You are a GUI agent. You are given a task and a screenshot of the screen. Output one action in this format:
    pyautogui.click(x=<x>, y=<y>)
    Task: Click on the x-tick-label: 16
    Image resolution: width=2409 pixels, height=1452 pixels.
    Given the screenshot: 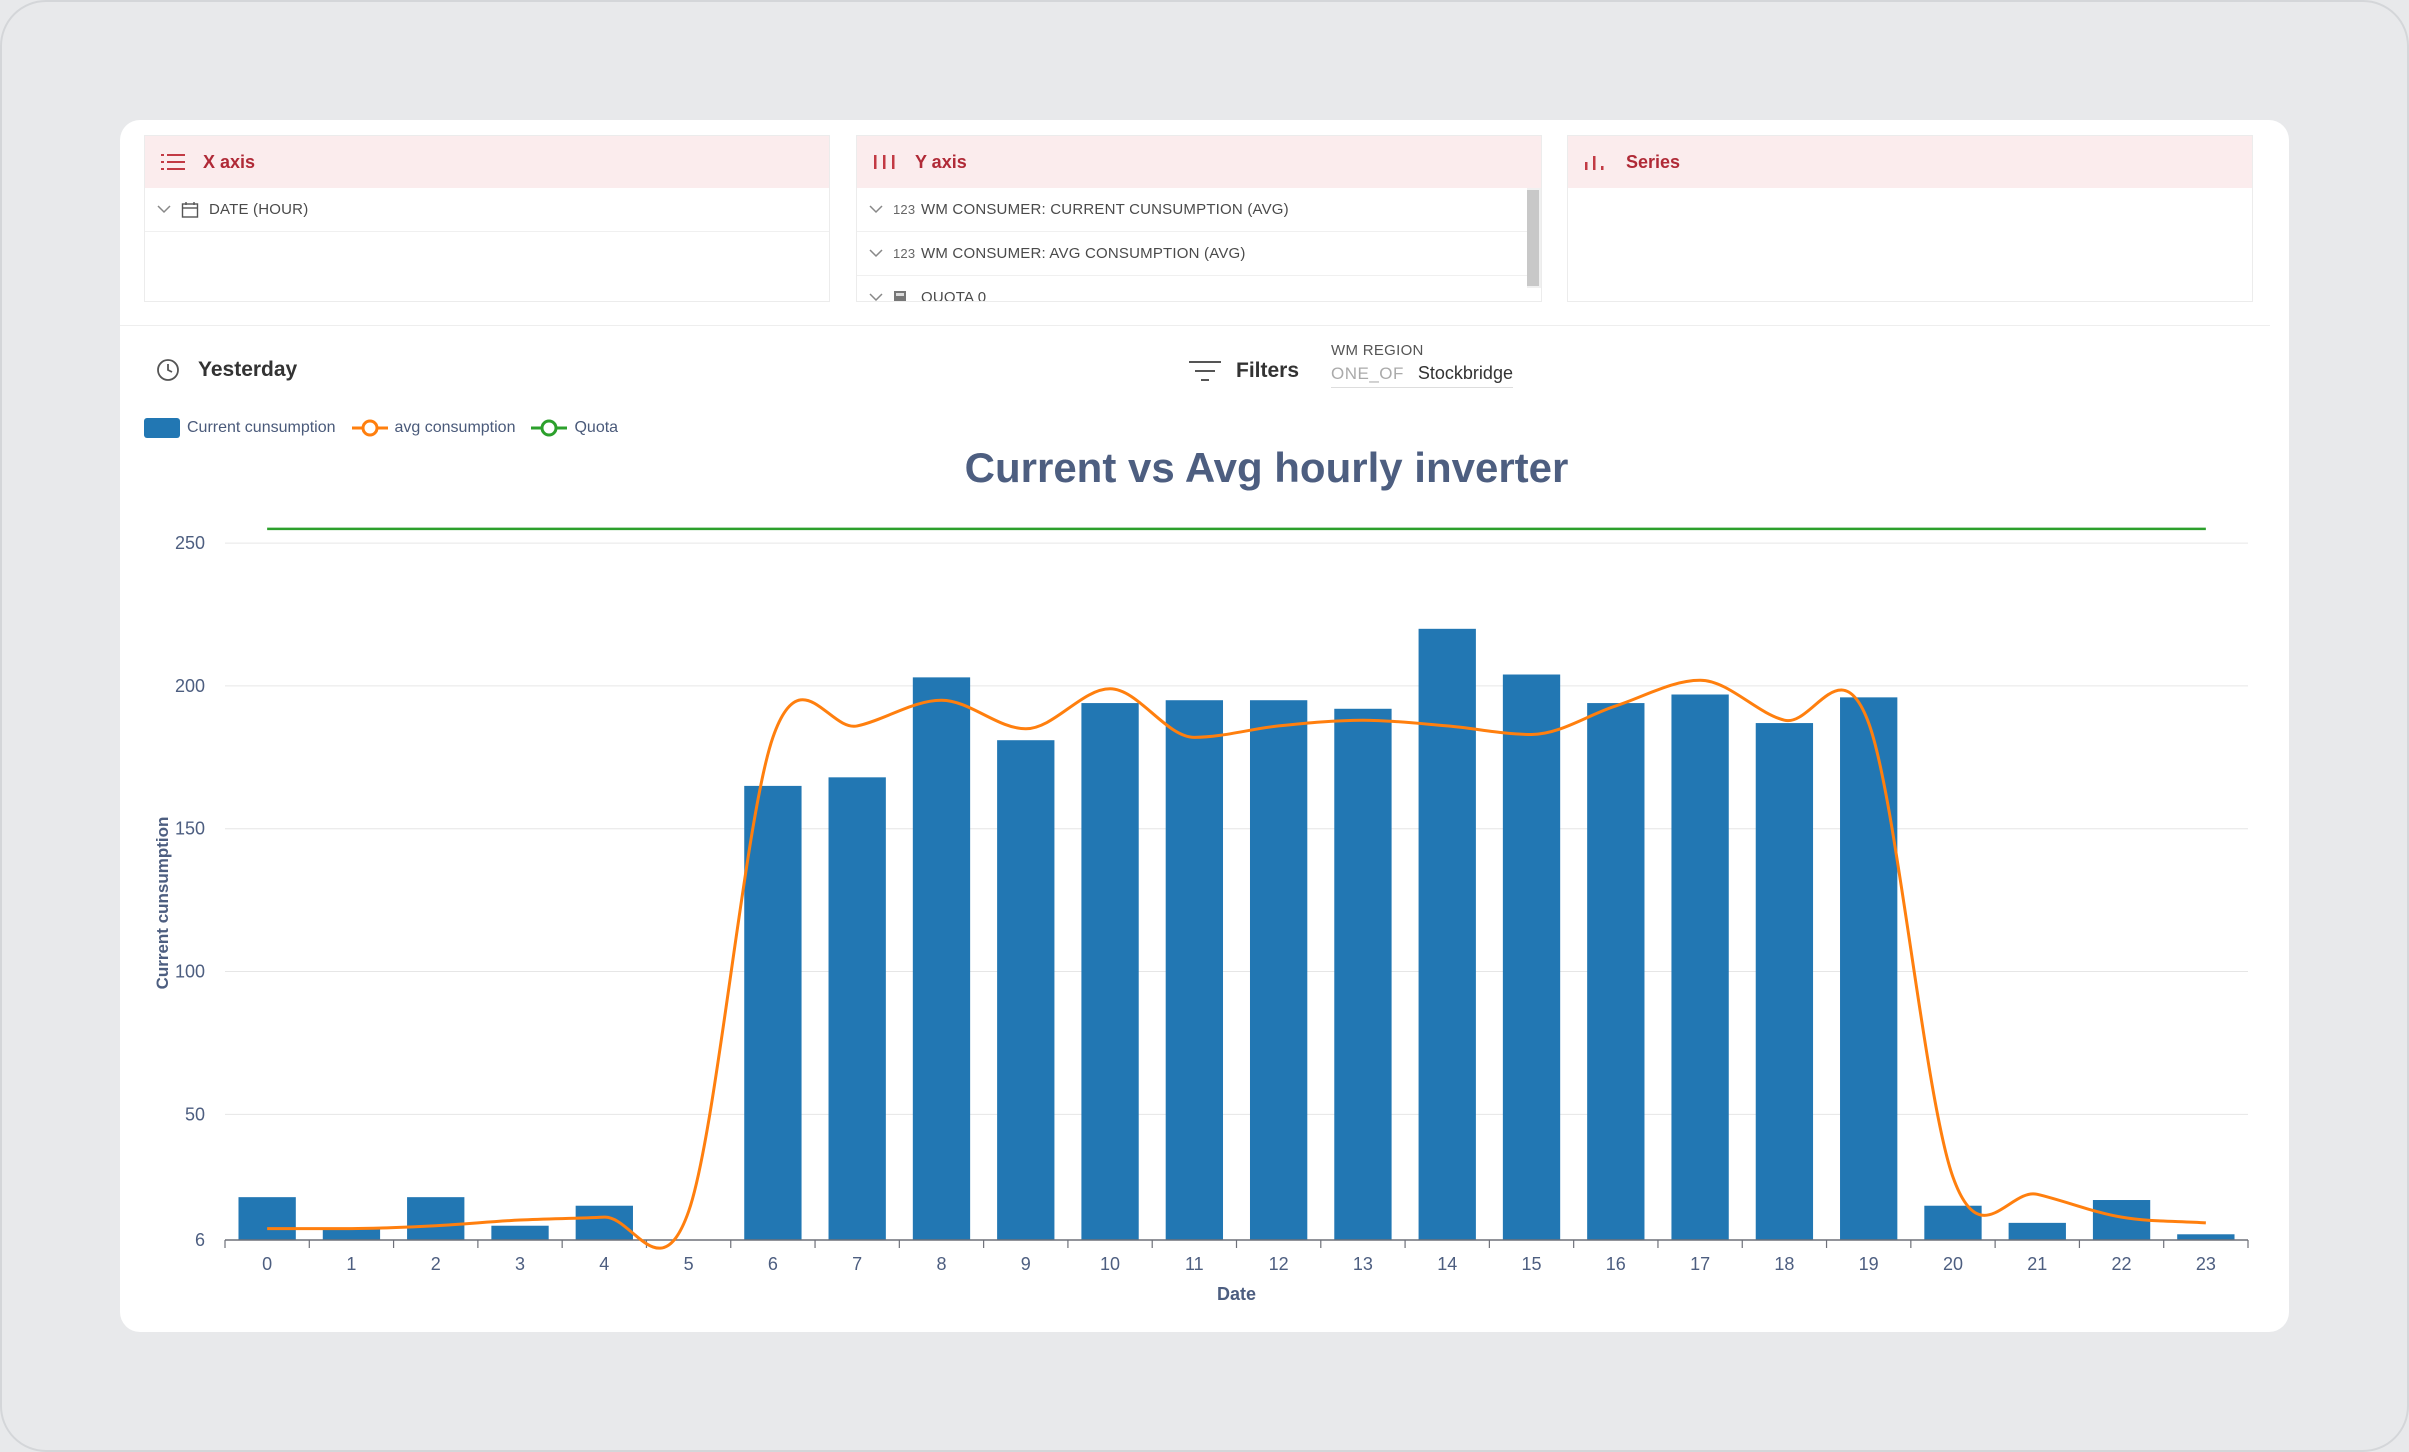 What is the action you would take?
    pyautogui.click(x=1616, y=1264)
    